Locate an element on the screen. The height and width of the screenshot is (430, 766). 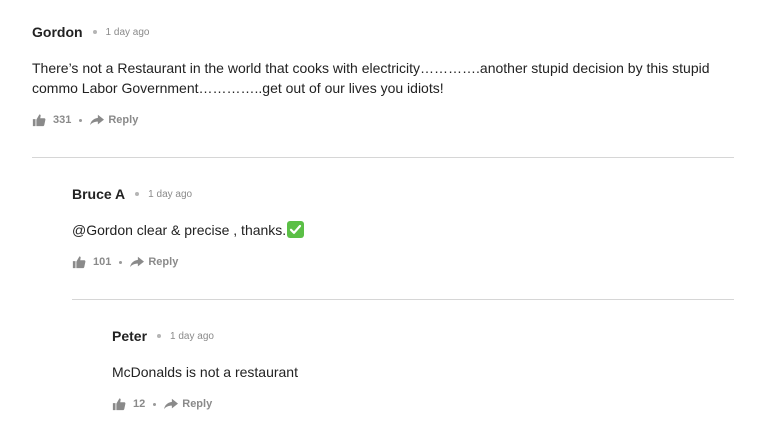
comment-header: Gordon 1 day ago is located at coordinates (382, 32).